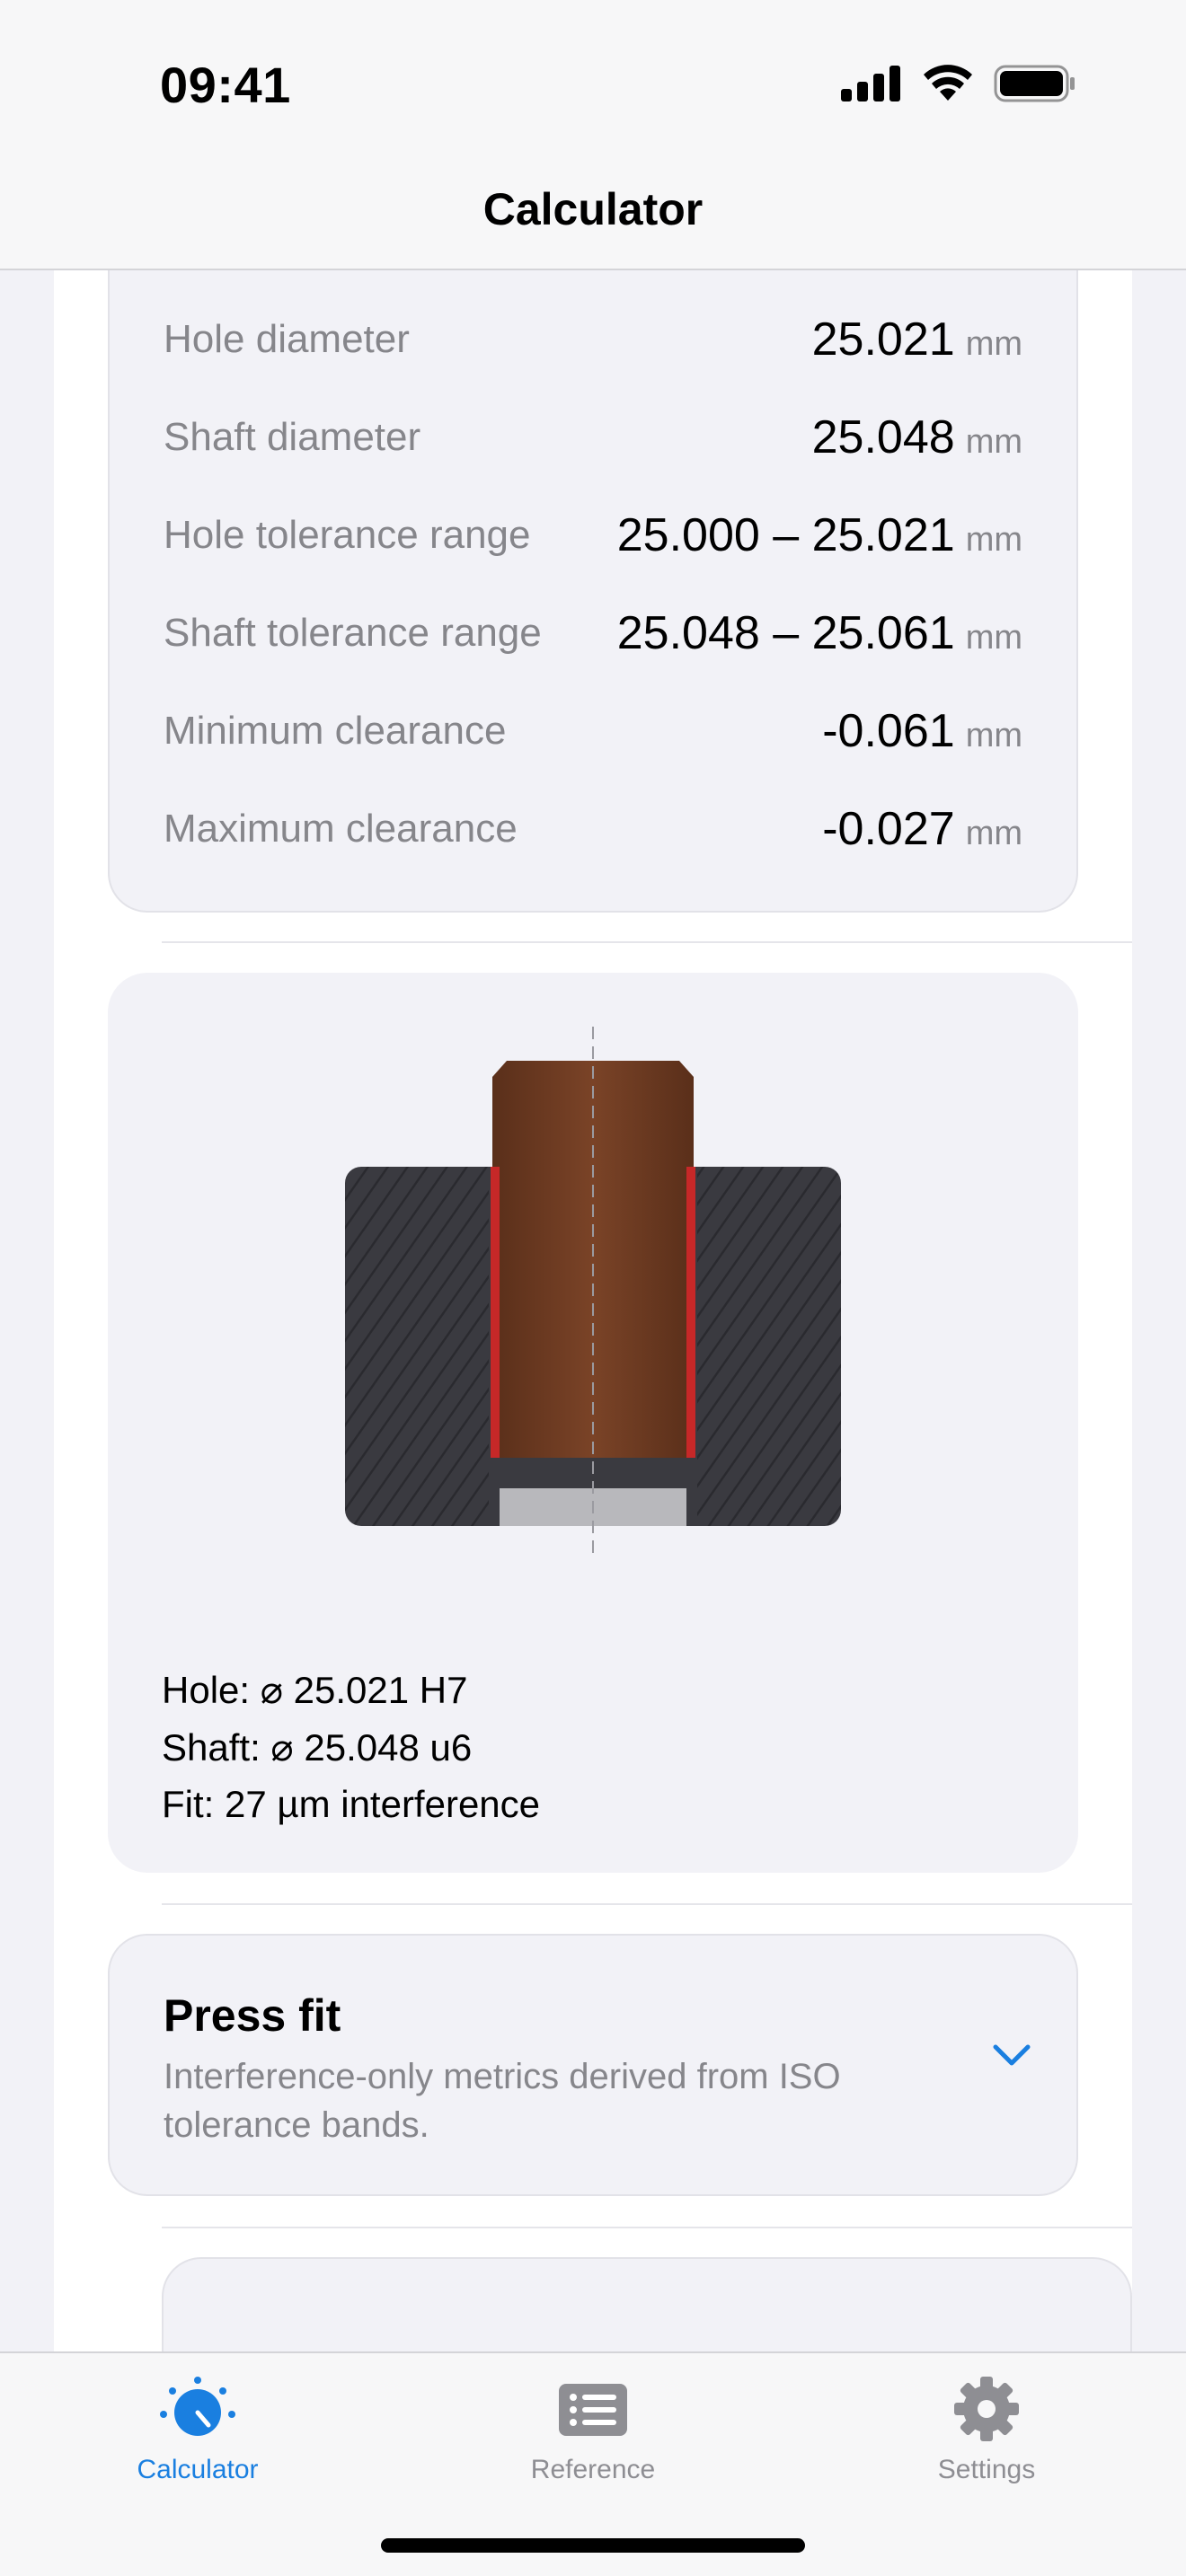 This screenshot has width=1186, height=2576. I want to click on result-value: 25.048 – 25.061, so click(785, 633).